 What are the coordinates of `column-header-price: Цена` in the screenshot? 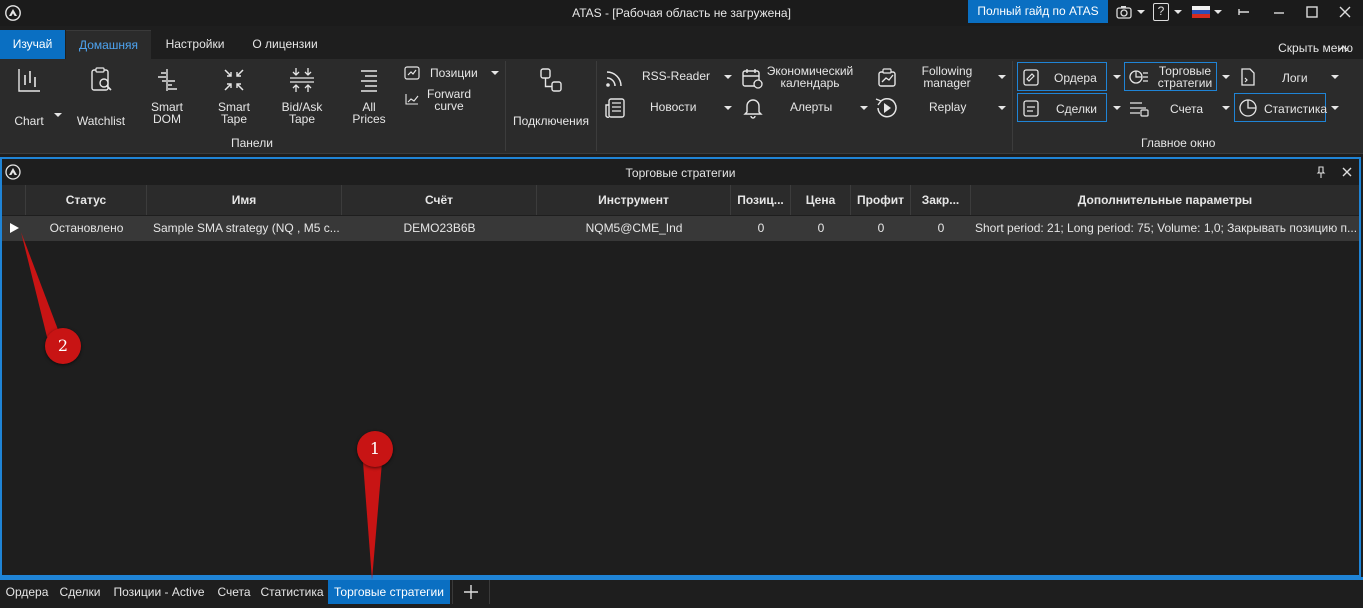 It's located at (821, 200).